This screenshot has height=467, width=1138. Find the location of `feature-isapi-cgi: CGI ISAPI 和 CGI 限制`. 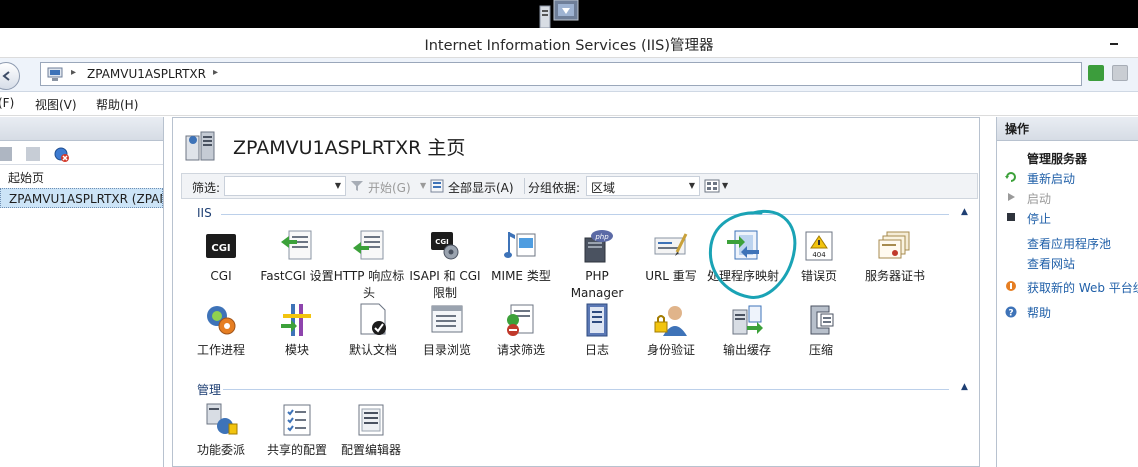

feature-isapi-cgi: CGI ISAPI 和 CGI 限制 is located at coordinates (445, 265).